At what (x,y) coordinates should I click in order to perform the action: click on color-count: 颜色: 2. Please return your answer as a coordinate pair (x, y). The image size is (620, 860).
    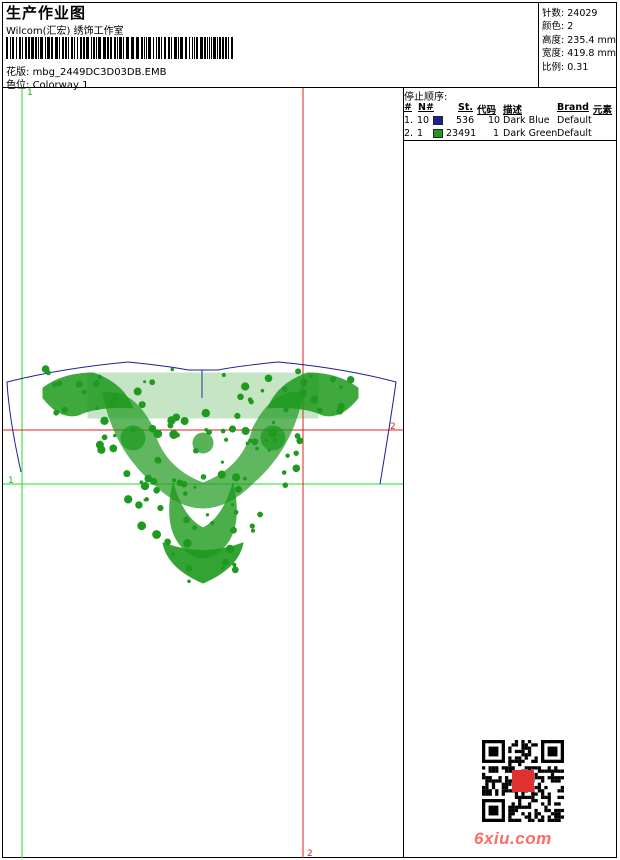
    Looking at the image, I should click on (558, 26).